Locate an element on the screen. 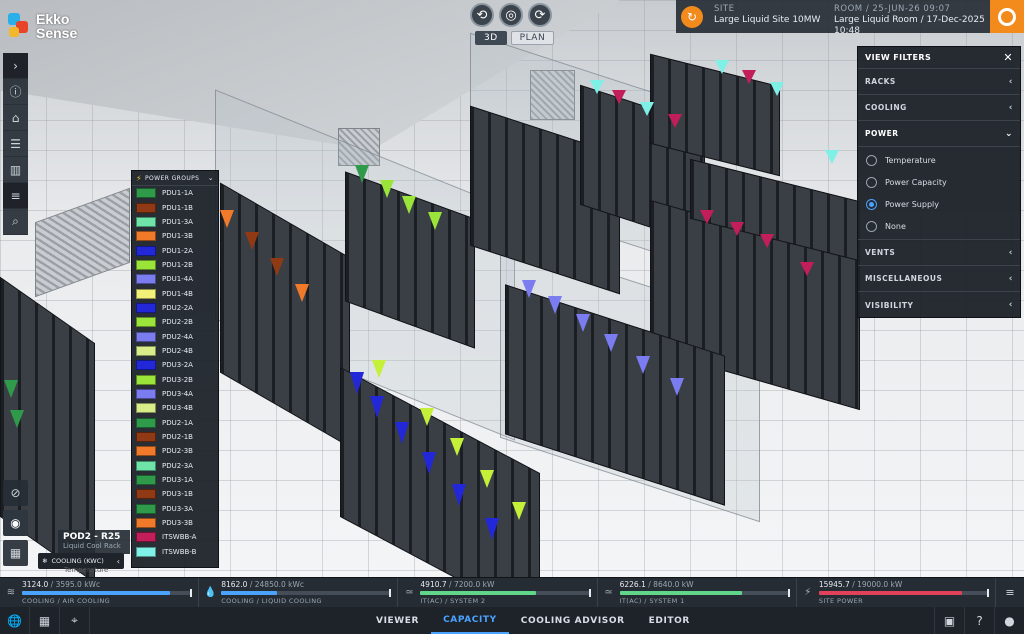 This screenshot has width=1024, height=634. rotate-right-icon: ⟳ is located at coordinates (540, 15).